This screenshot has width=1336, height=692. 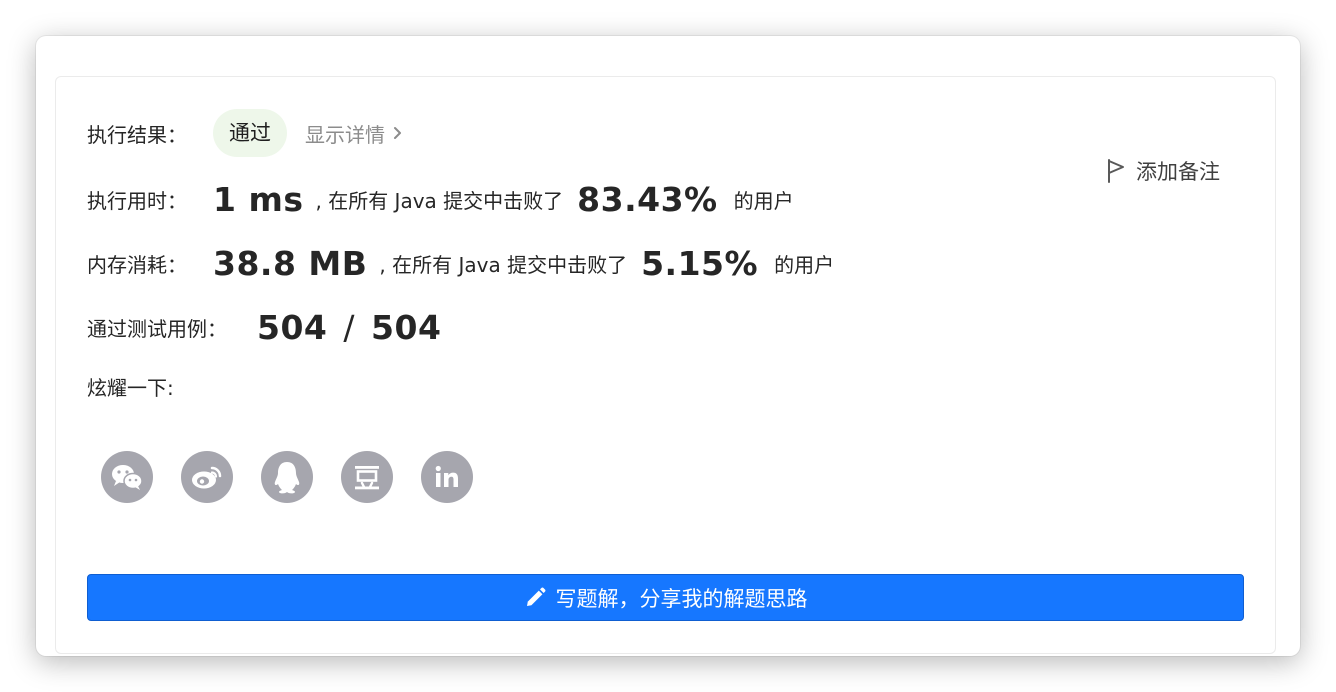 I want to click on testcases-label: 通过测试用例：, so click(x=157, y=328).